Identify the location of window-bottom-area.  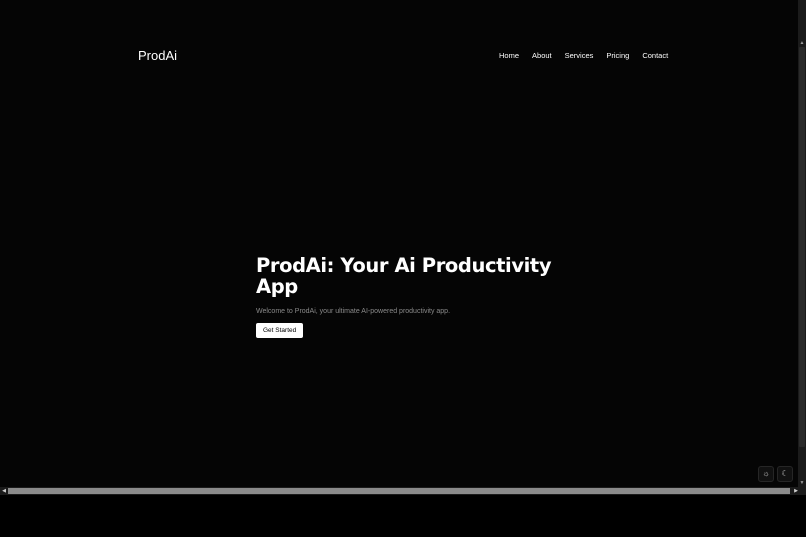
(403, 516).